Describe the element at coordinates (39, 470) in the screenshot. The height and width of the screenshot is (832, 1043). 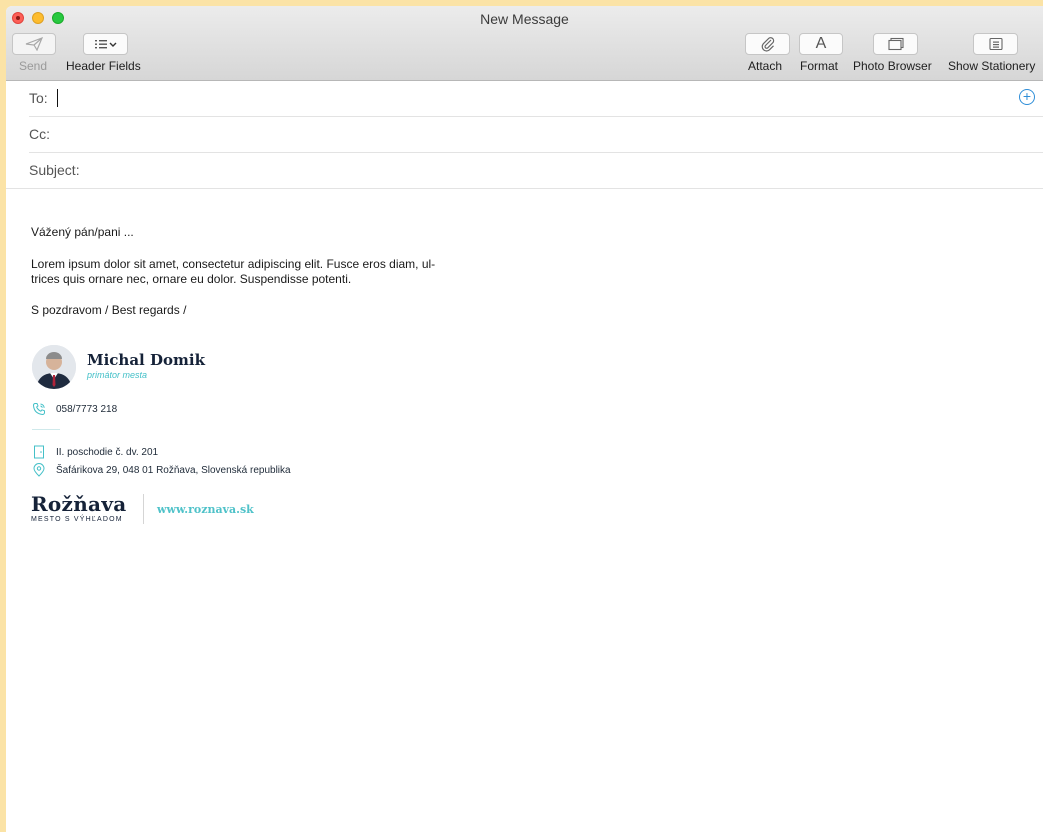
I see `location-pin-icon` at that location.